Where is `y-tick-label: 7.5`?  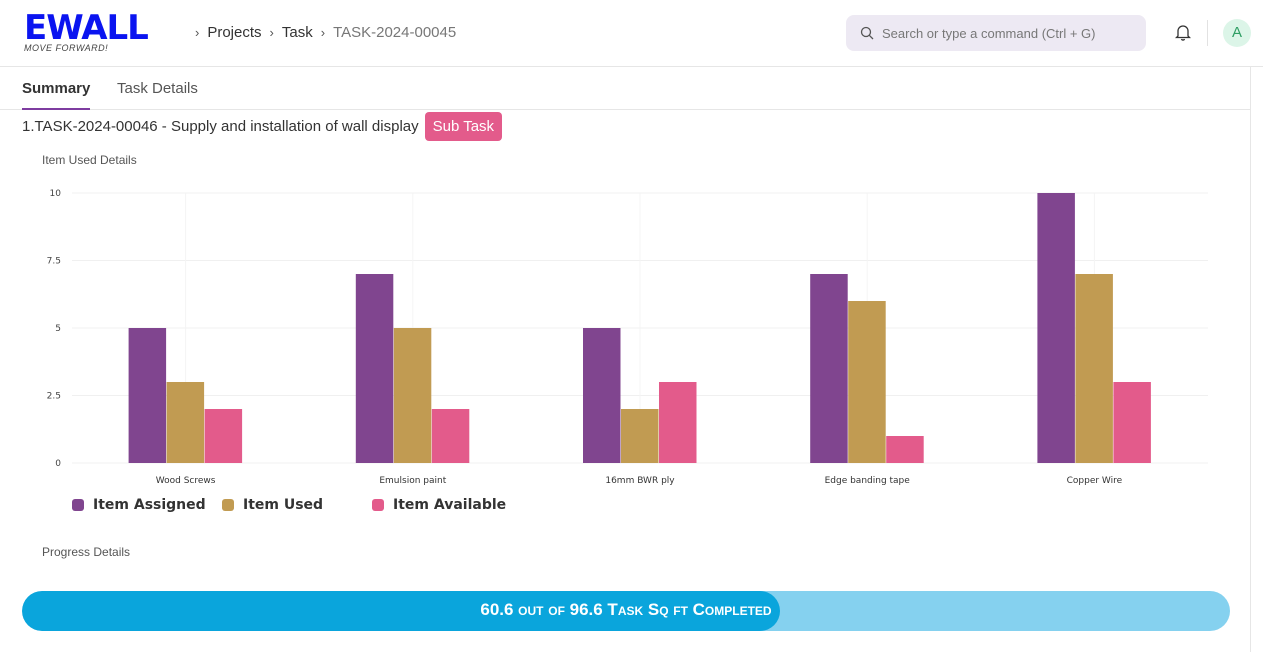
y-tick-label: 7.5 is located at coordinates (54, 262).